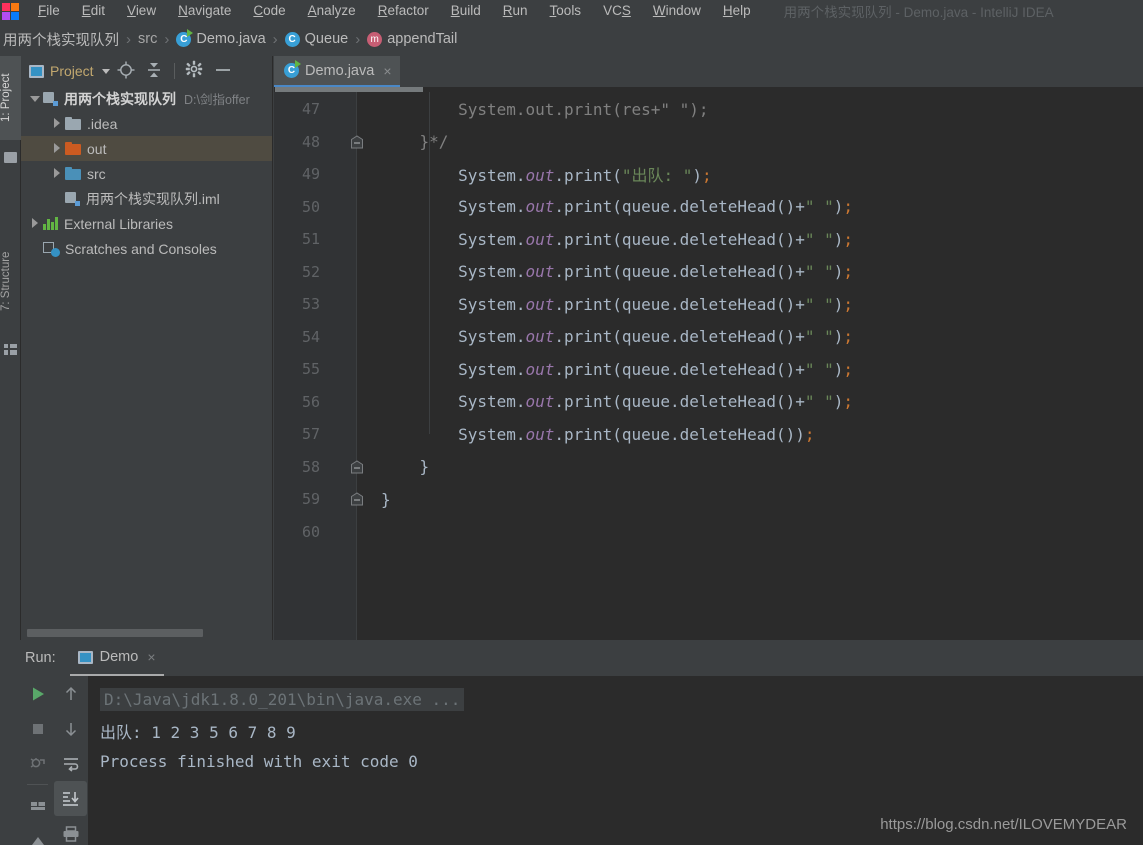 This screenshot has width=1143, height=845. I want to click on menu-item-view: View, so click(141, 11).